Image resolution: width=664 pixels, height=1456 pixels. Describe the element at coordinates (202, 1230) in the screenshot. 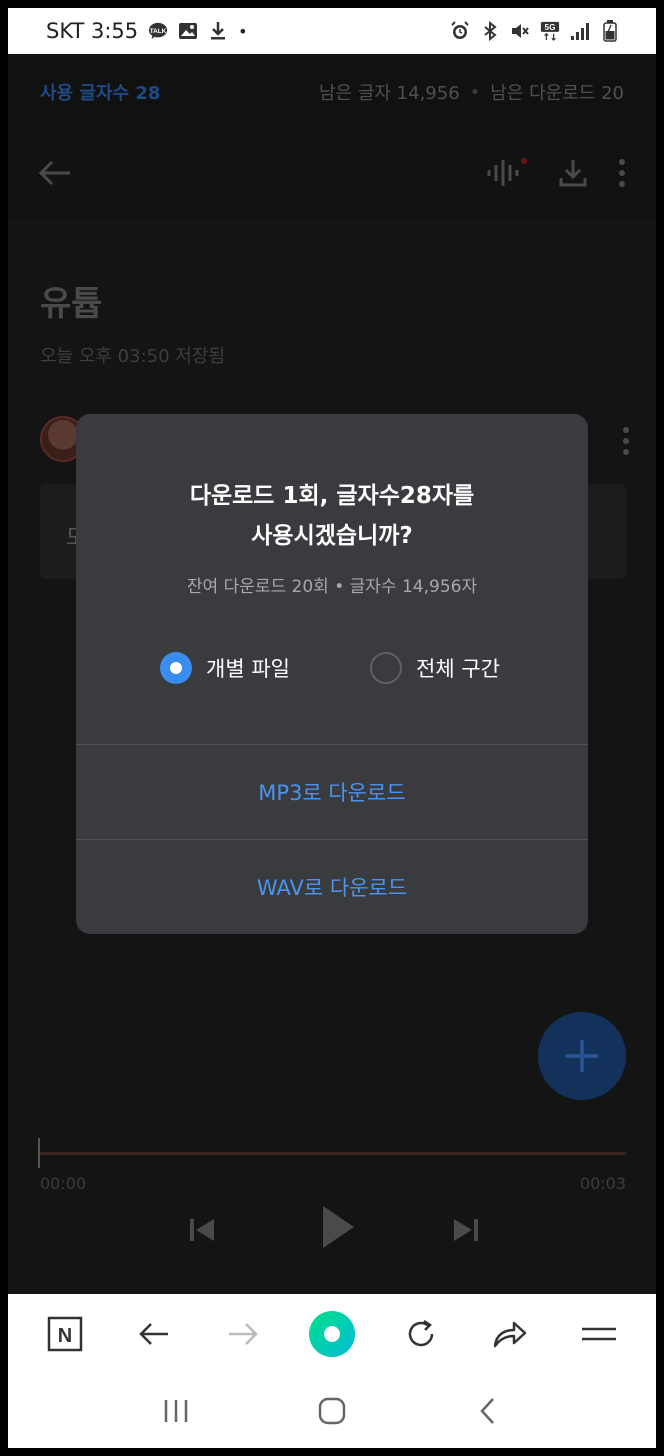

I see `skip-previous-icon` at that location.